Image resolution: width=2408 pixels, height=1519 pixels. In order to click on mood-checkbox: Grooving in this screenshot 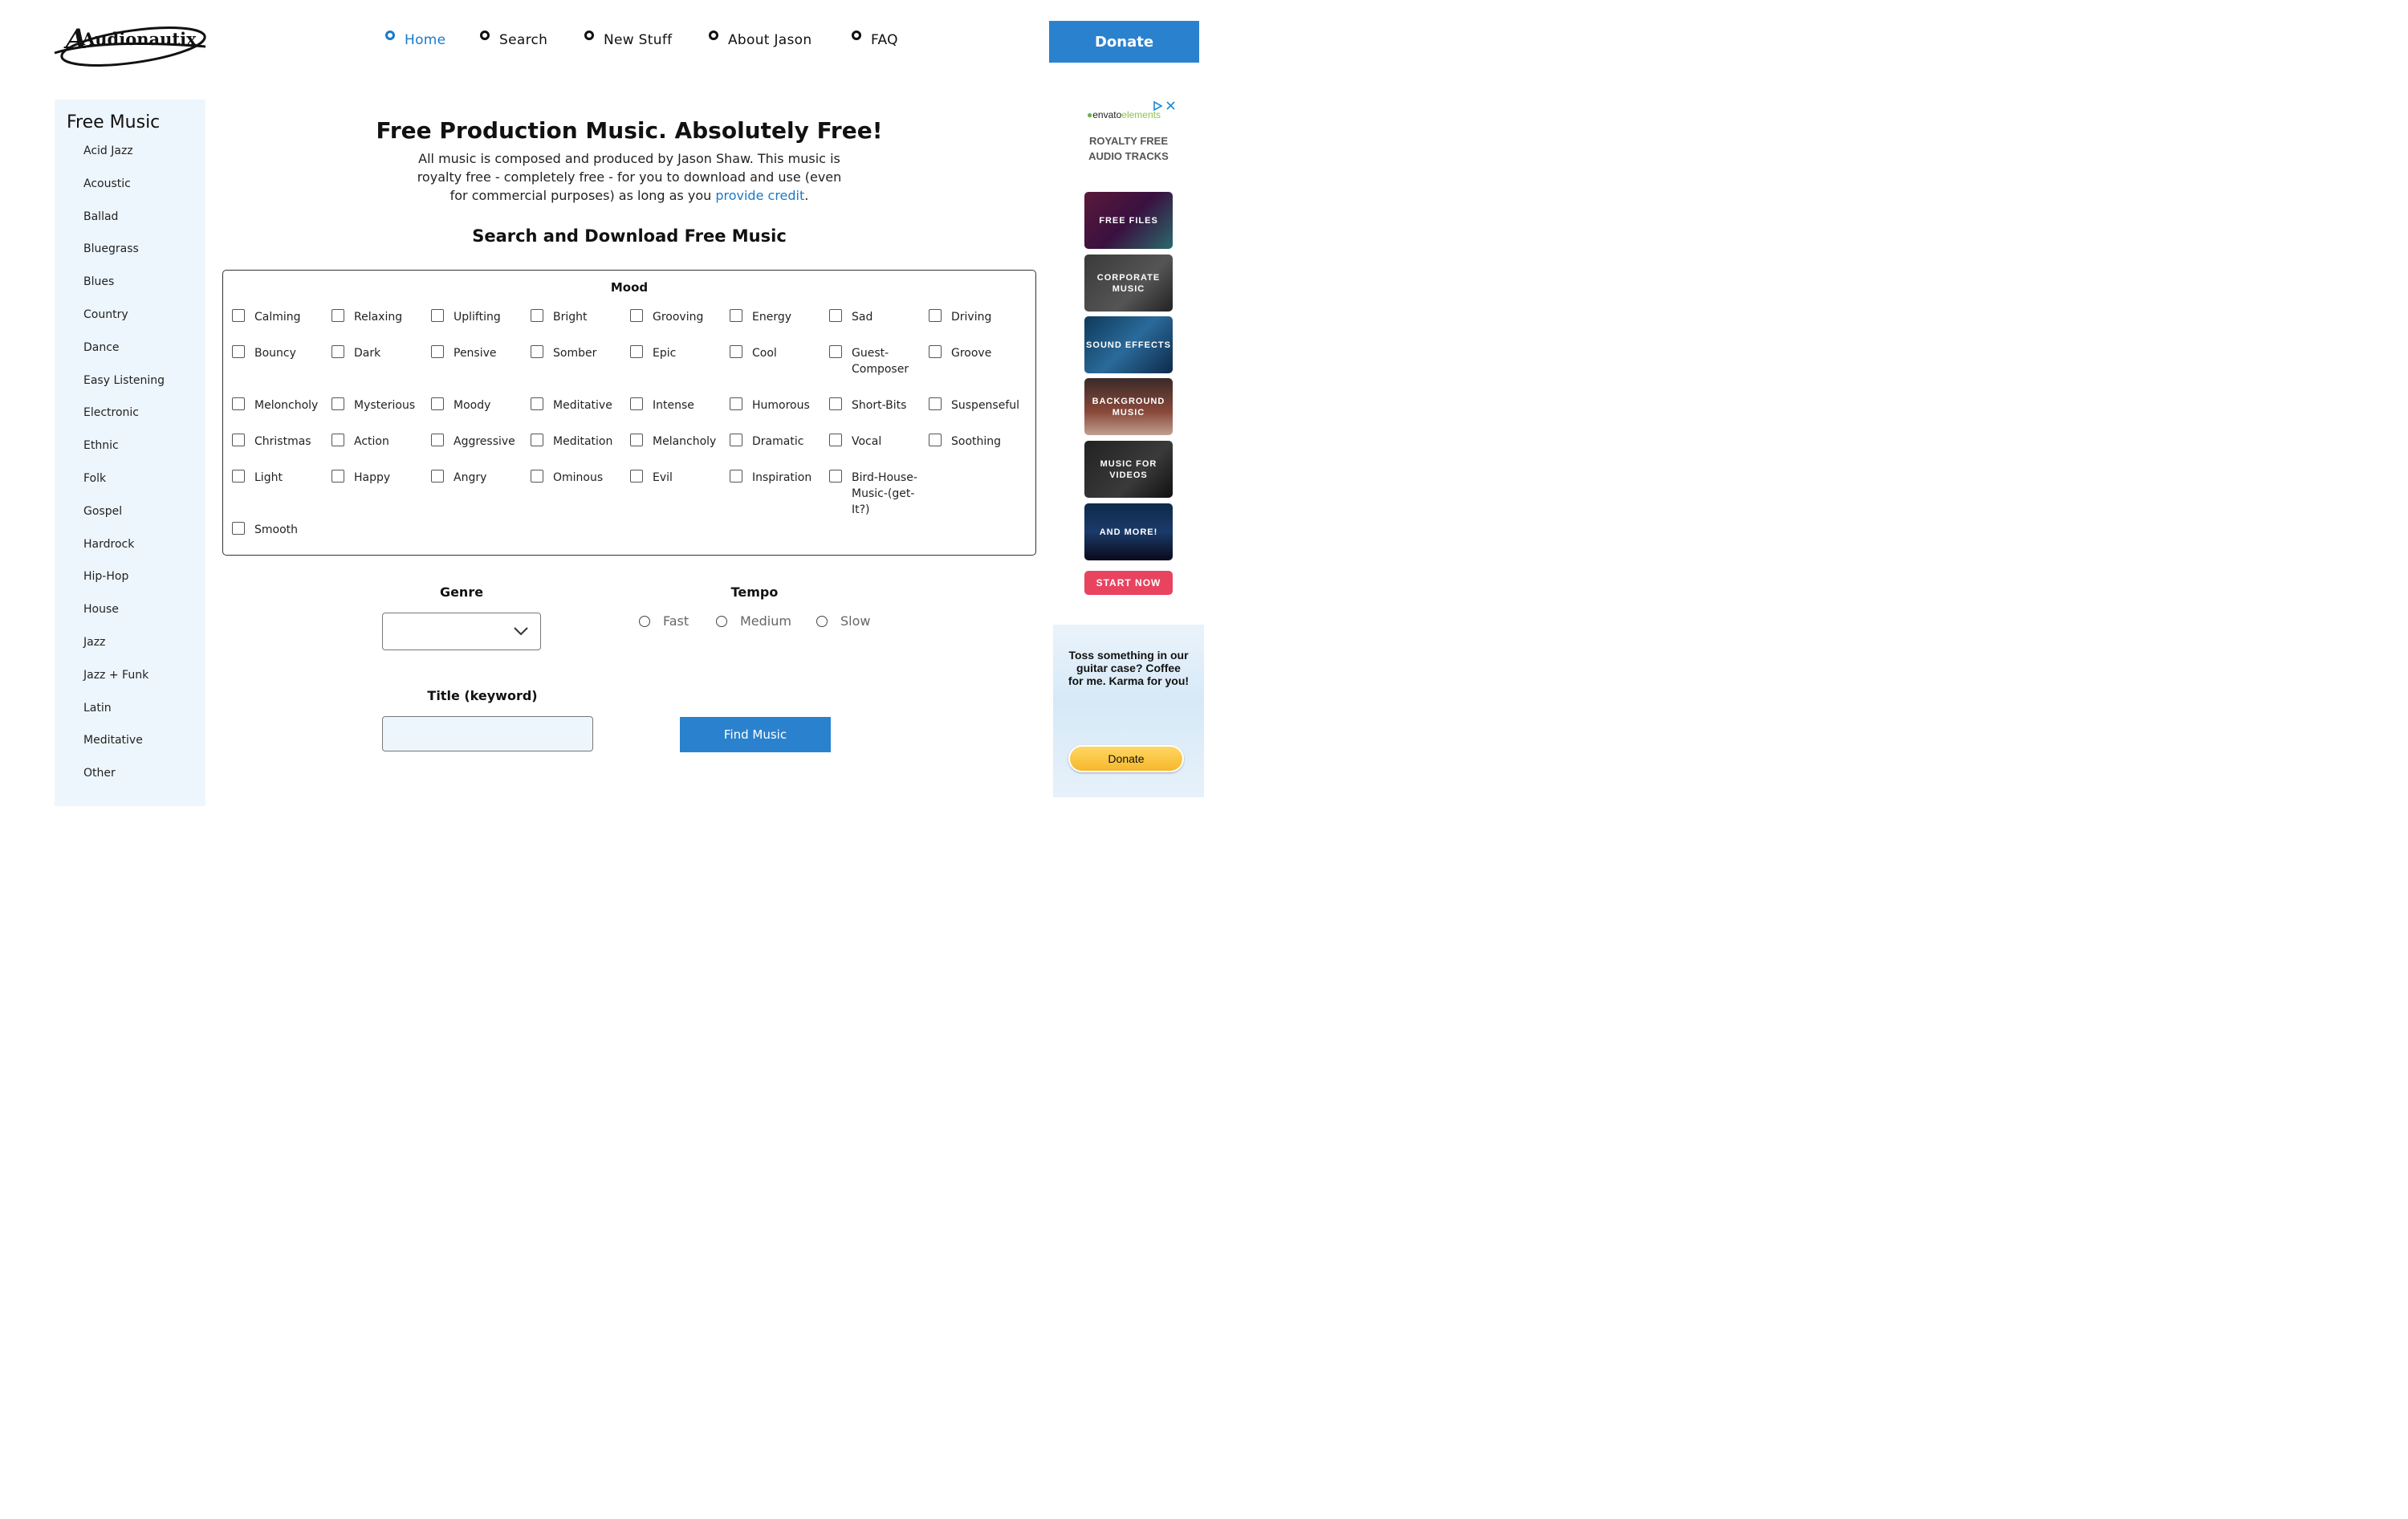, I will do `click(677, 317)`.